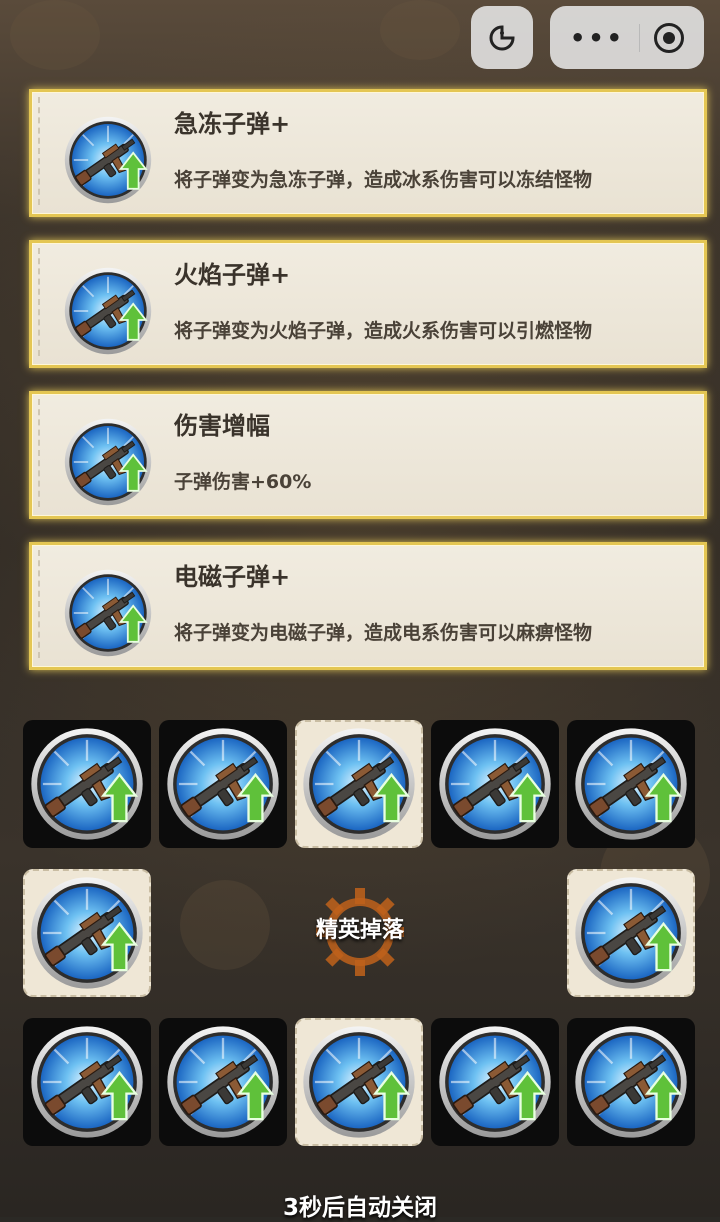 Image resolution: width=720 pixels, height=1222 pixels. Describe the element at coordinates (383, 331) in the screenshot. I see `upgrade-description: 将子弹变为火焰子弹，造成火系伤害可以引燃怪物` at that location.